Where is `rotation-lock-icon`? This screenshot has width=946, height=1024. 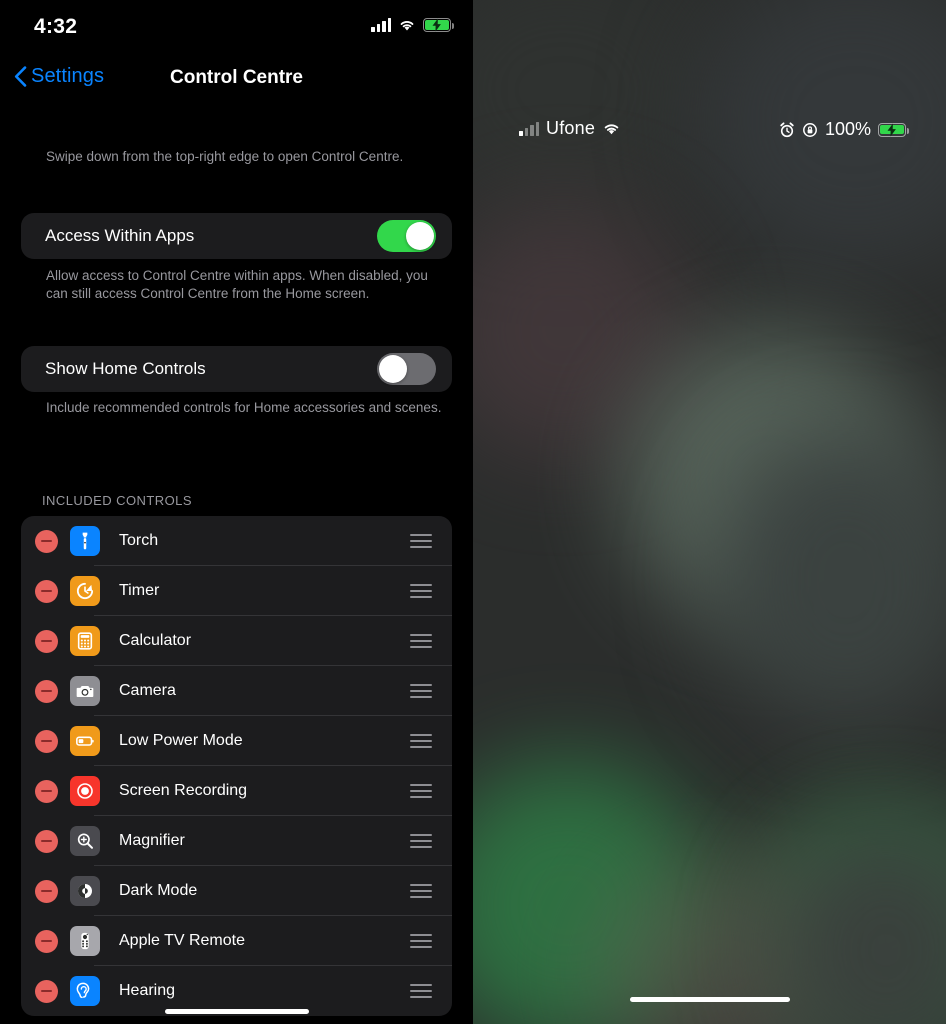
rotation-lock-icon is located at coordinates (810, 129).